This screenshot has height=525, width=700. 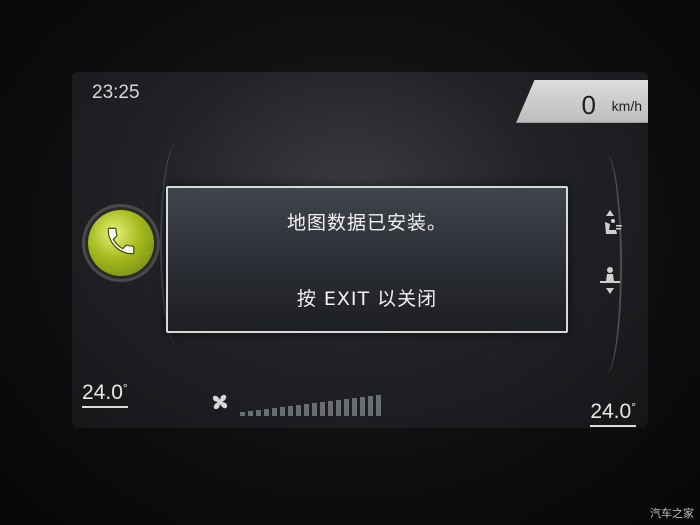 What do you see at coordinates (610, 224) in the screenshot?
I see `seat-recline-icon` at bounding box center [610, 224].